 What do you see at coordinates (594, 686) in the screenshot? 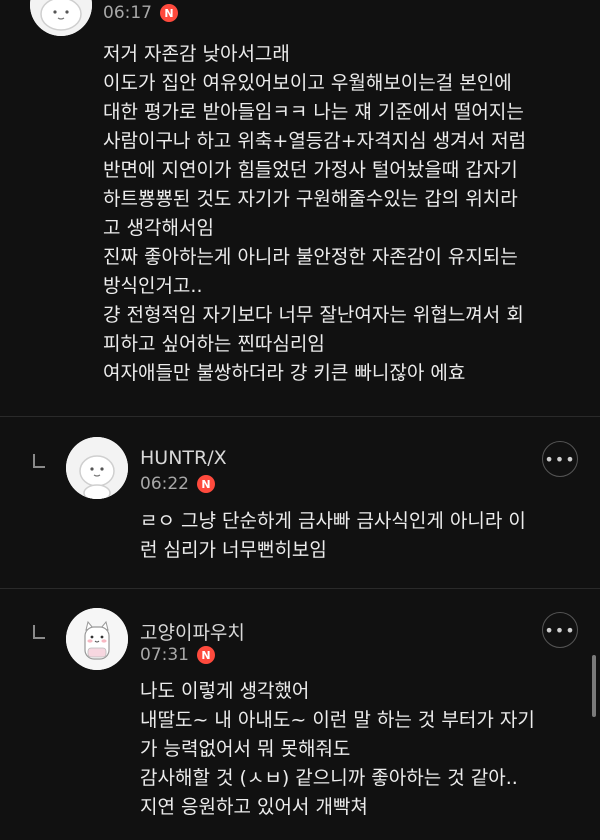
I see `scrollbar` at bounding box center [594, 686].